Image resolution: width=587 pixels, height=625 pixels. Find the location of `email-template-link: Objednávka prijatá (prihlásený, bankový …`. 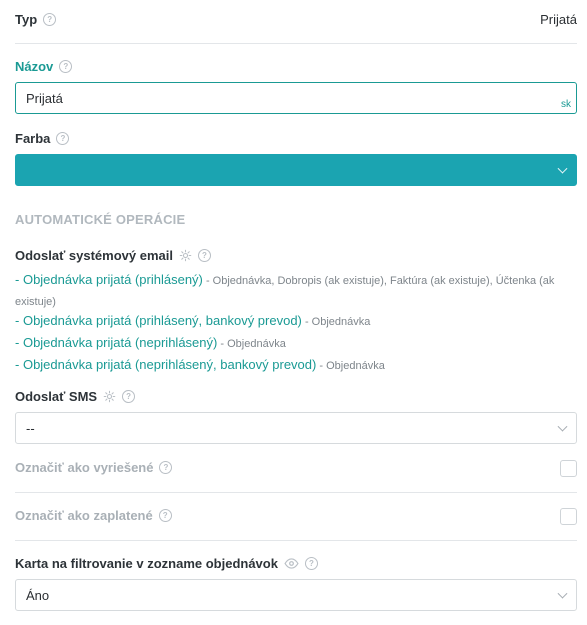

email-template-link: Objednávka prijatá (prihlásený, bankový … is located at coordinates (162, 320).